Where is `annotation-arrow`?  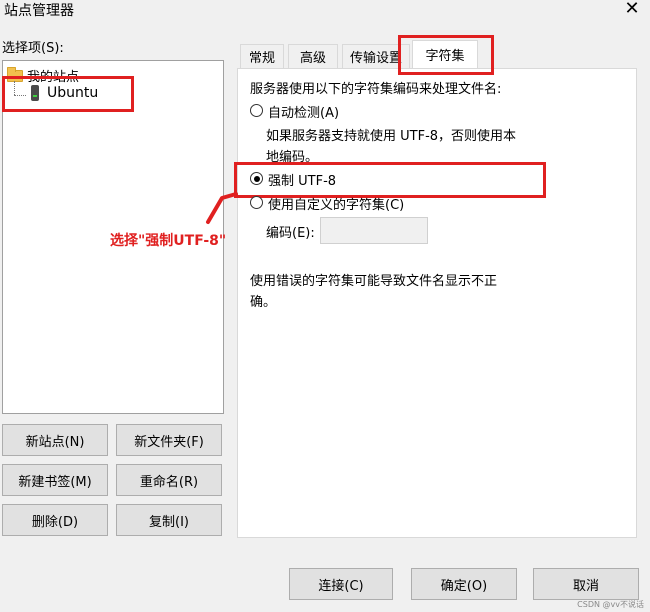
annotation-arrow is located at coordinates (222, 208).